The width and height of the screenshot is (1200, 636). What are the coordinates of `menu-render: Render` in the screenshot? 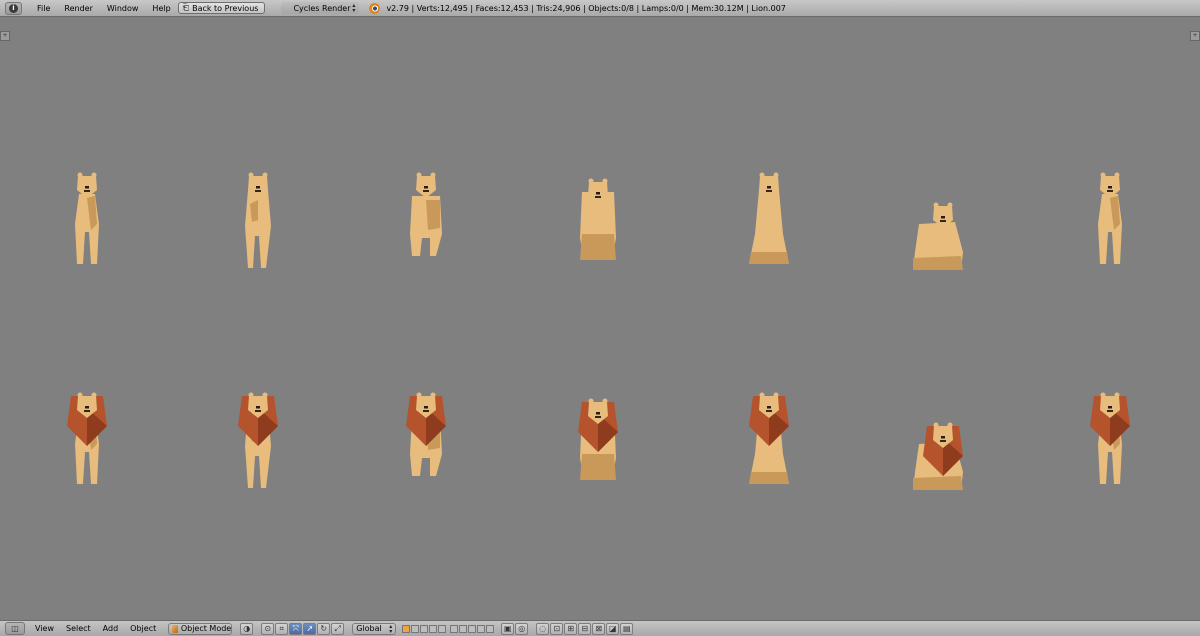 It's located at (78, 8).